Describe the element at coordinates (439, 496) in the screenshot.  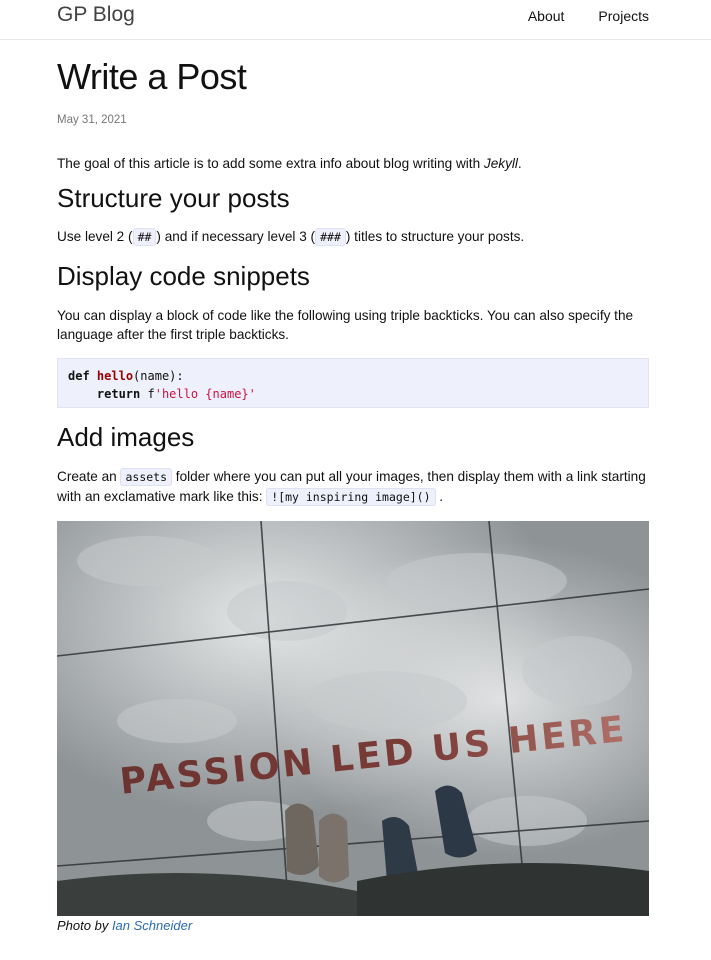
I see `images-text-3: .` at that location.